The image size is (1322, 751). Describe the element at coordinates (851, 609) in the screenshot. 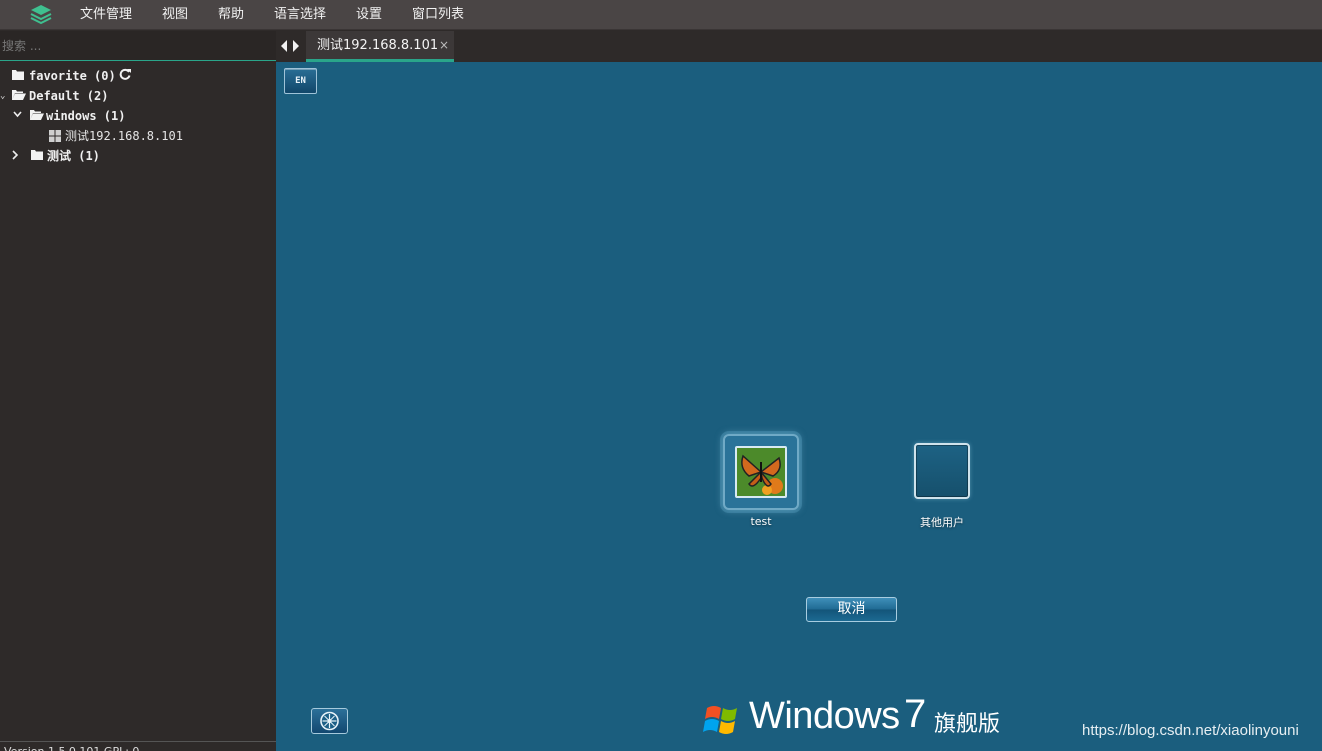

I see `cancel-button: 取消` at that location.